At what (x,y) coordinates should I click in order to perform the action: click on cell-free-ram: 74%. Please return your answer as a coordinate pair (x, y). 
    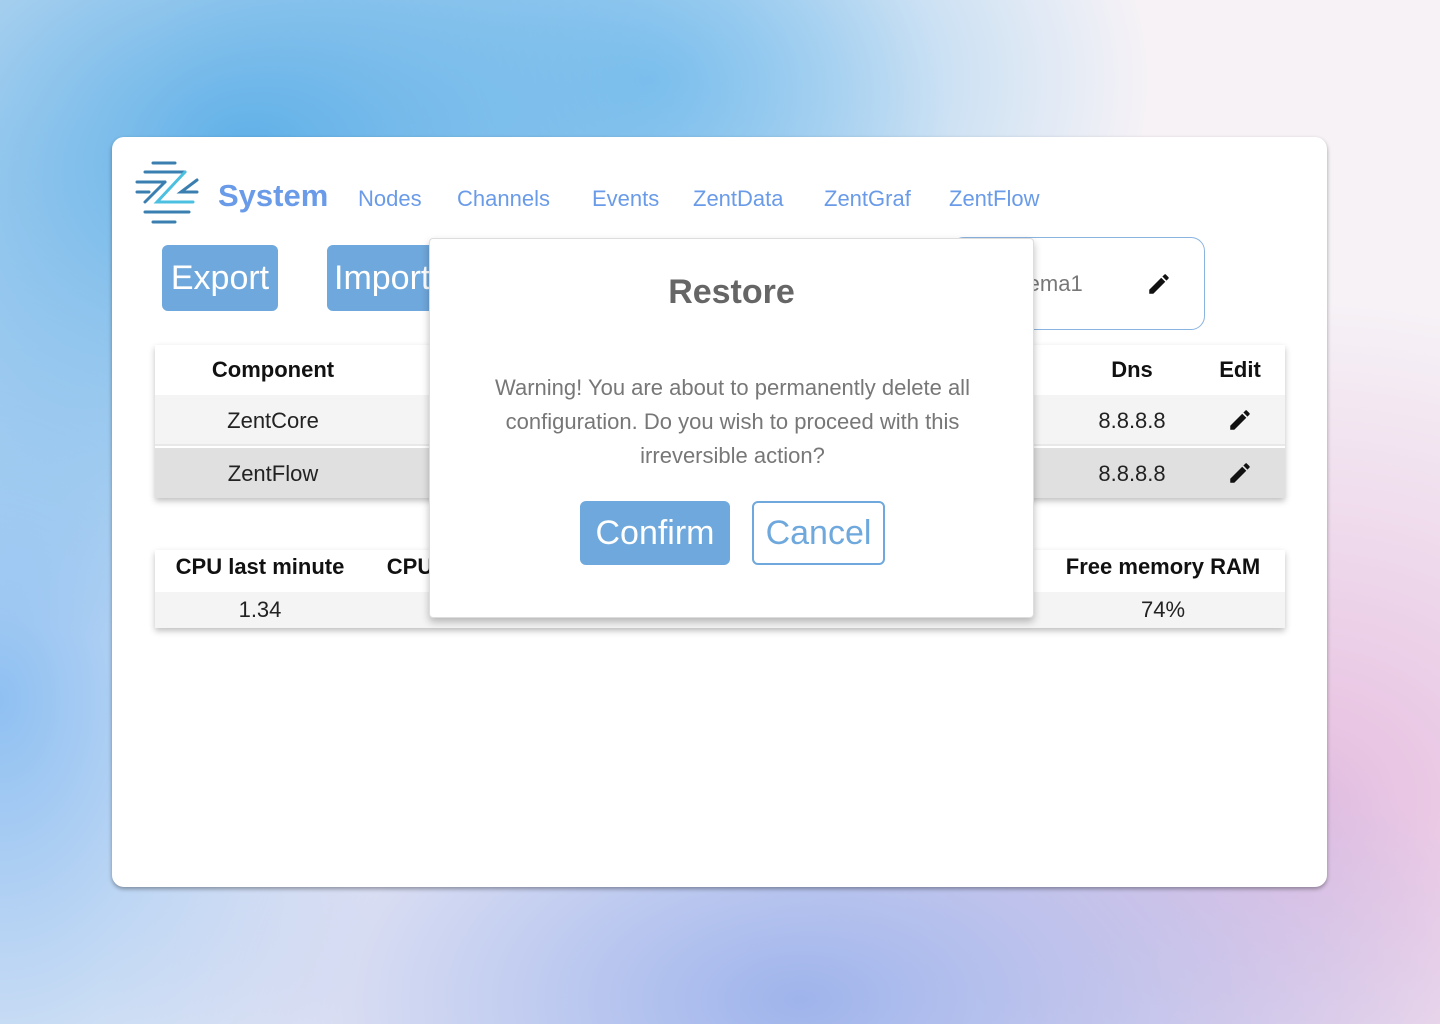
    Looking at the image, I should click on (1163, 609).